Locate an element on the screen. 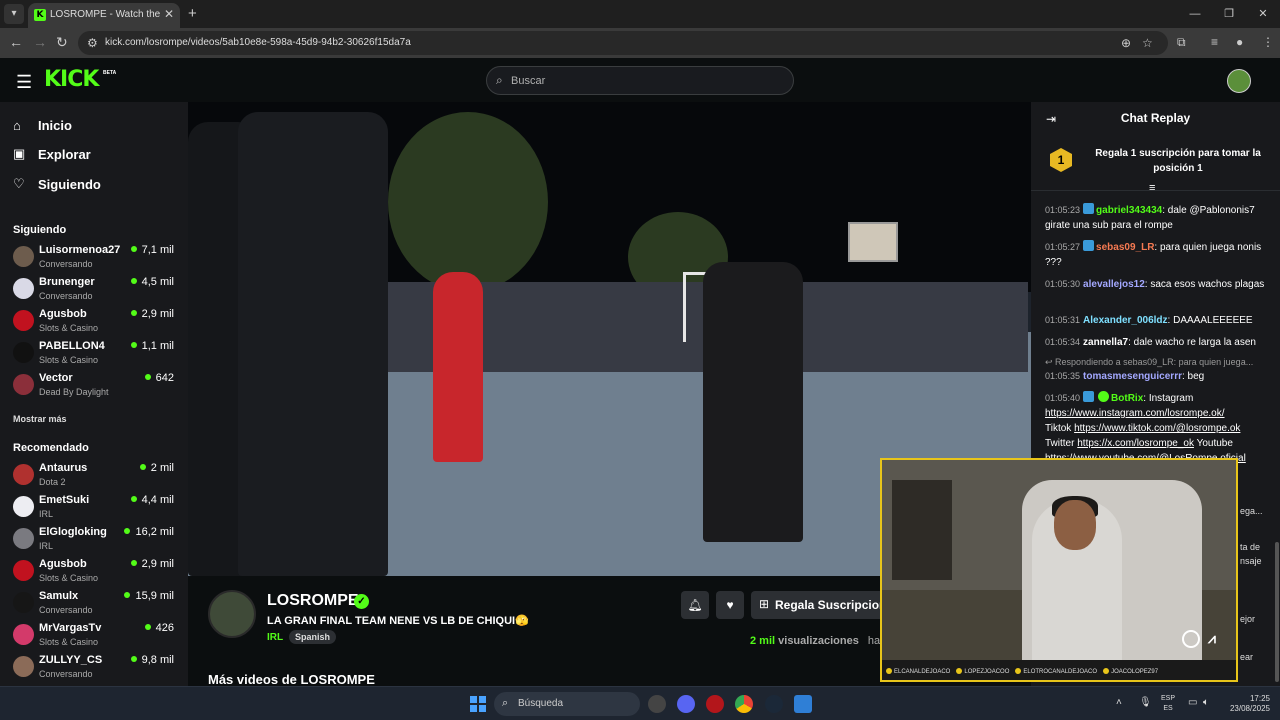 The image size is (1280, 720). media-controls-icon: ≡ is located at coordinates (1214, 42).